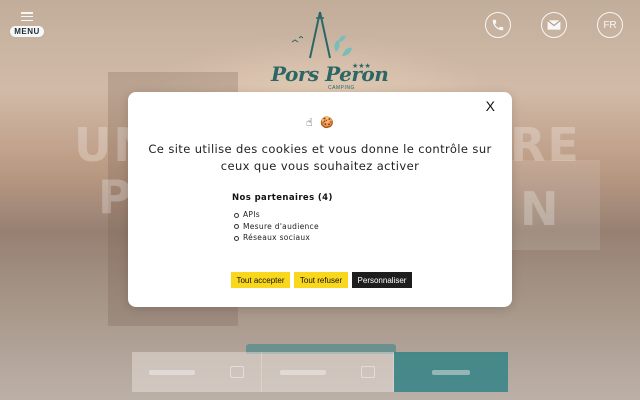 Image resolution: width=640 pixels, height=400 pixels. I want to click on partner-item: APIs, so click(282, 215).